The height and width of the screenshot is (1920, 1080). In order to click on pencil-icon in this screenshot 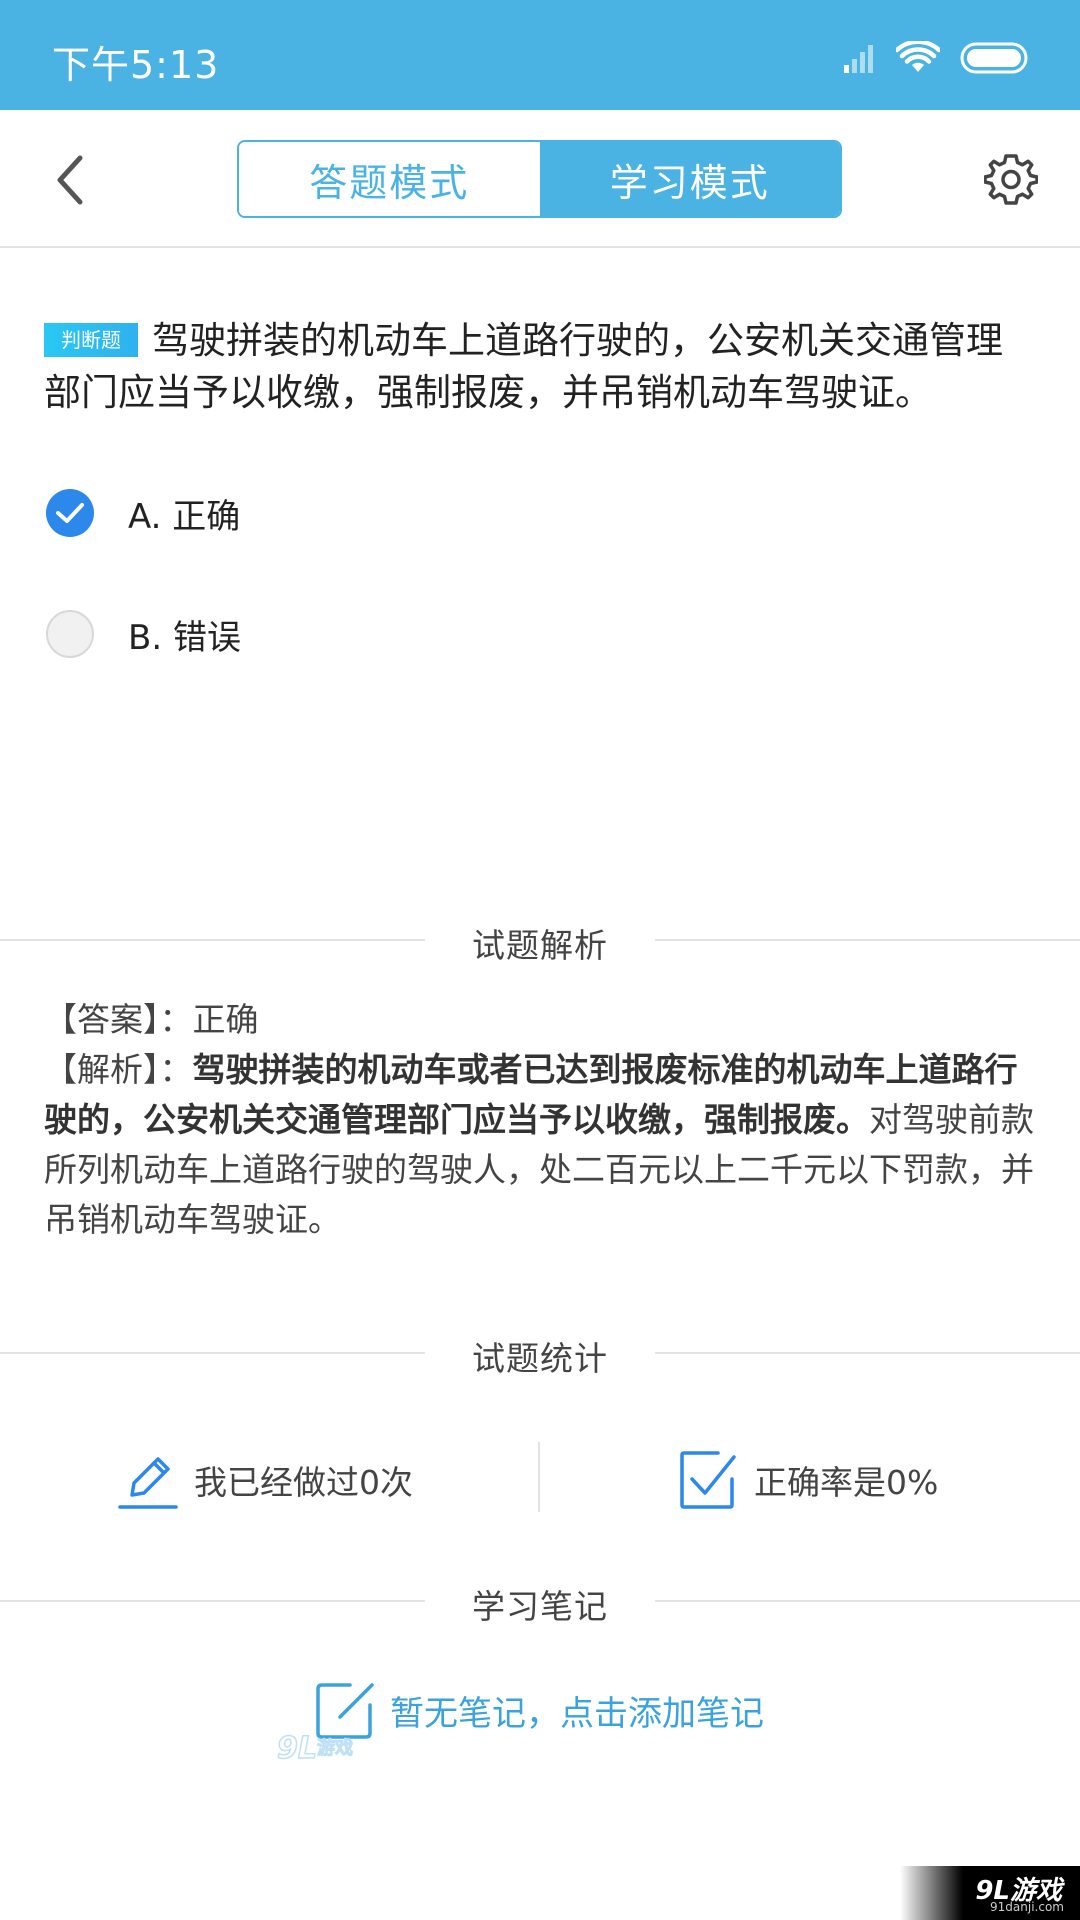, I will do `click(148, 1483)`.